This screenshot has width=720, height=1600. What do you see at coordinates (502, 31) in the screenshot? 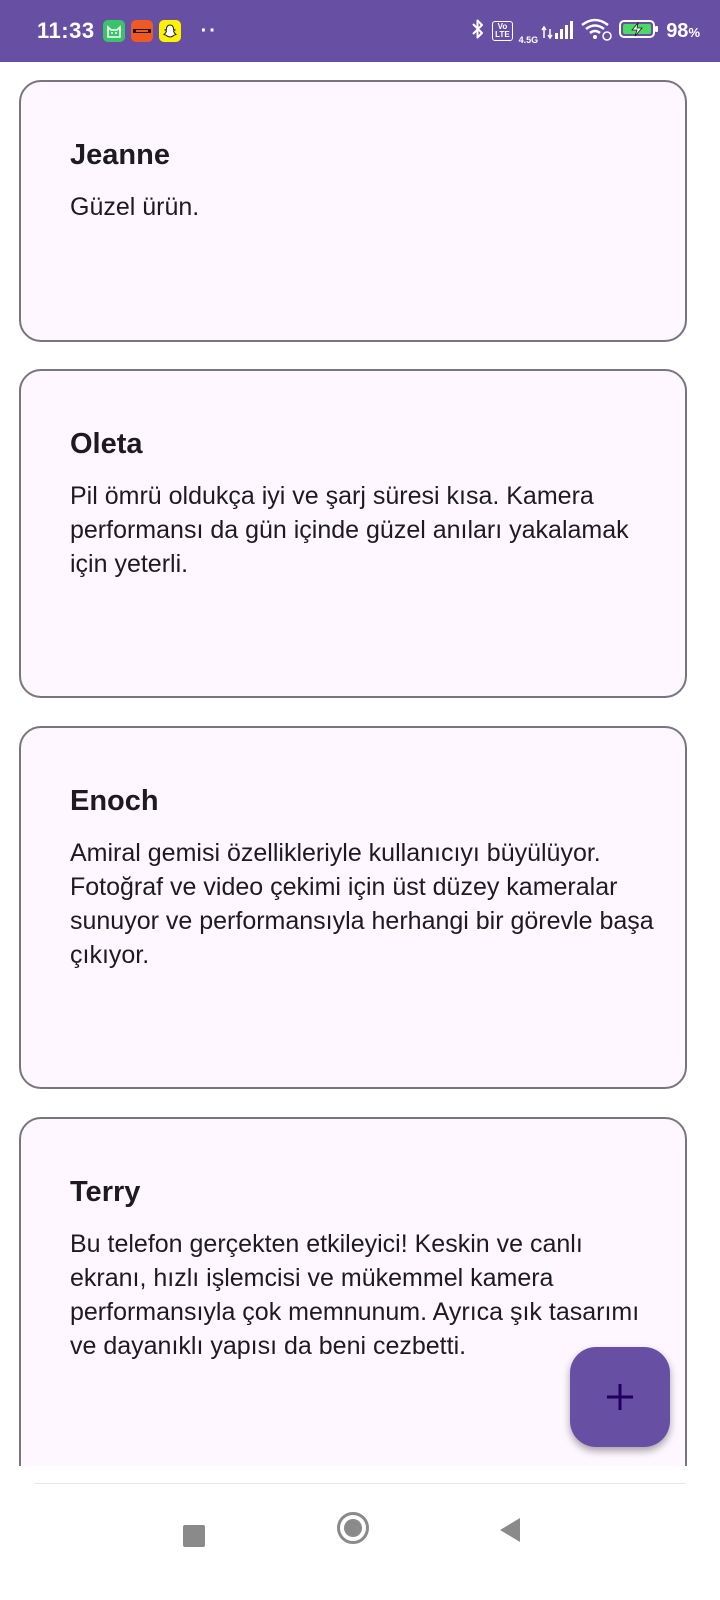
I see `volte-icon: Vo LTE` at bounding box center [502, 31].